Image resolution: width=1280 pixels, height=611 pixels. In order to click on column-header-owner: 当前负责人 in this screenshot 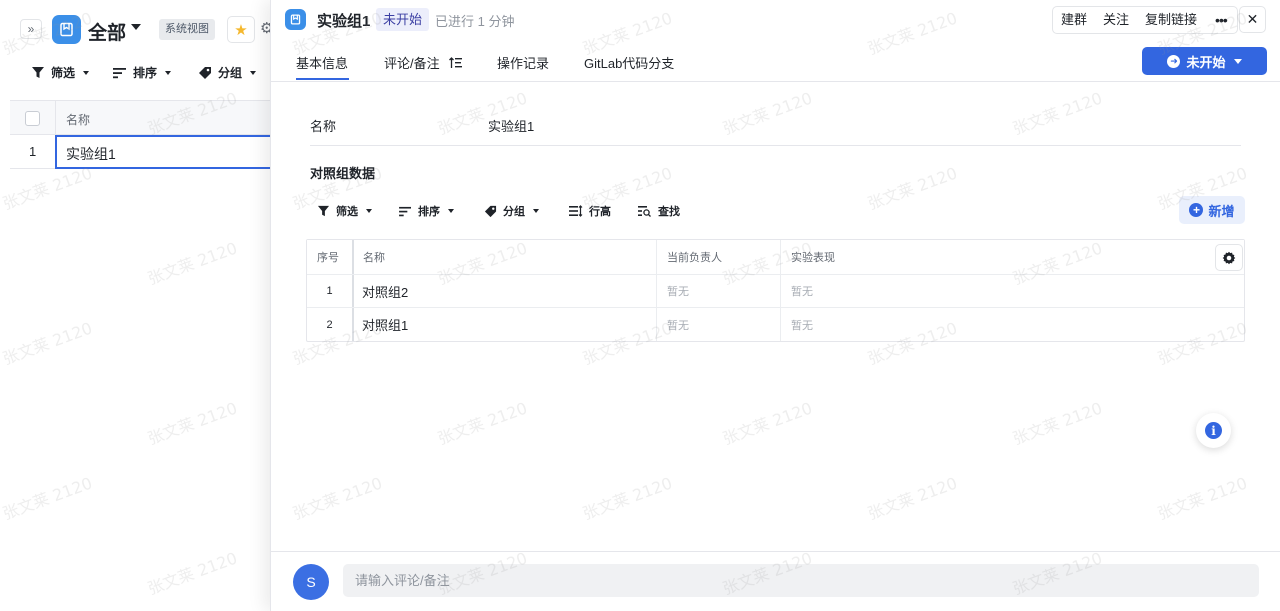, I will do `click(694, 257)`.